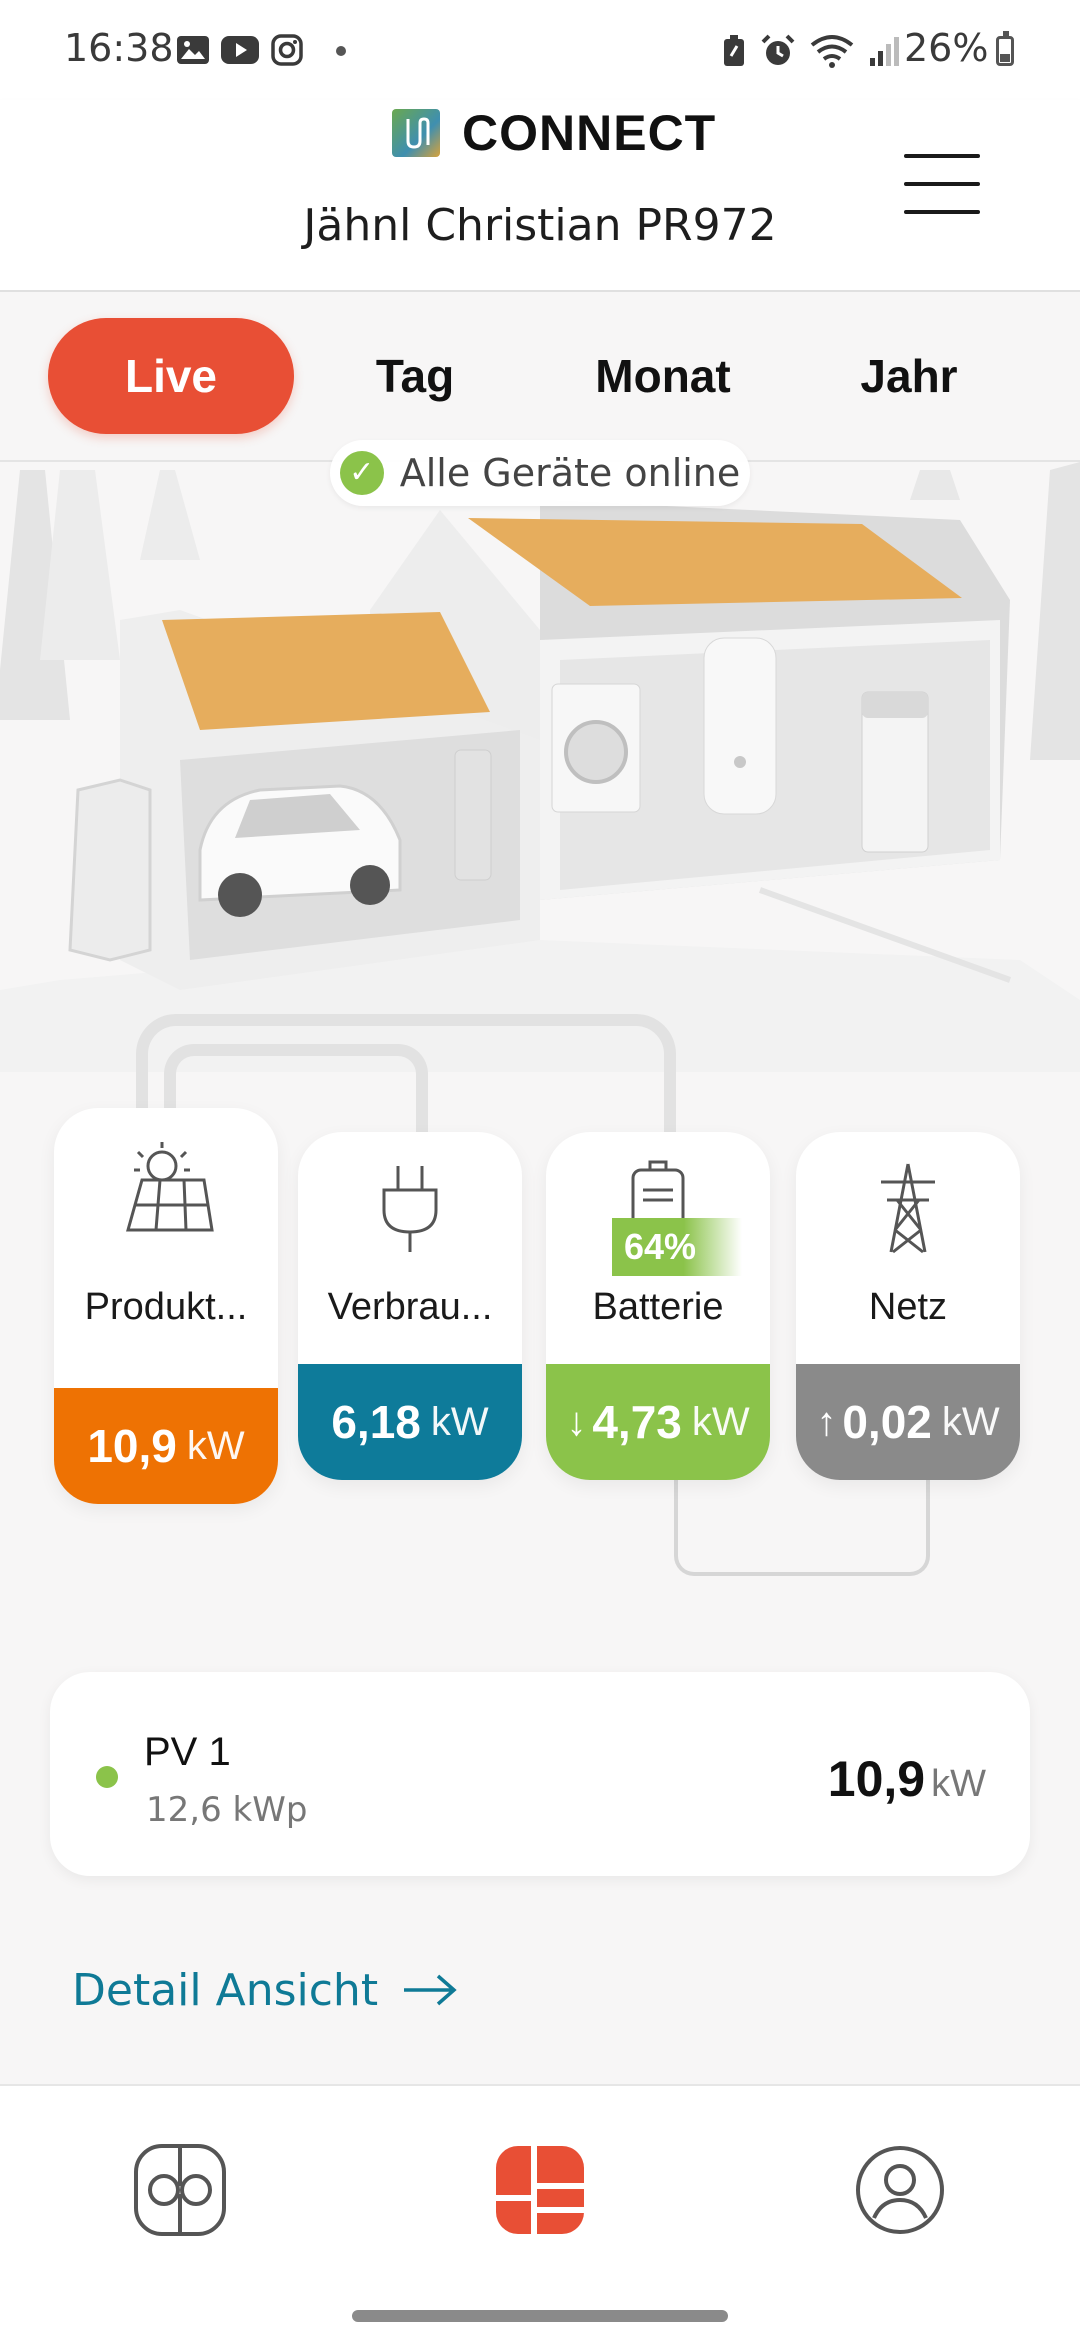 This screenshot has width=1080, height=2342. I want to click on tab-live: Live, so click(171, 376).